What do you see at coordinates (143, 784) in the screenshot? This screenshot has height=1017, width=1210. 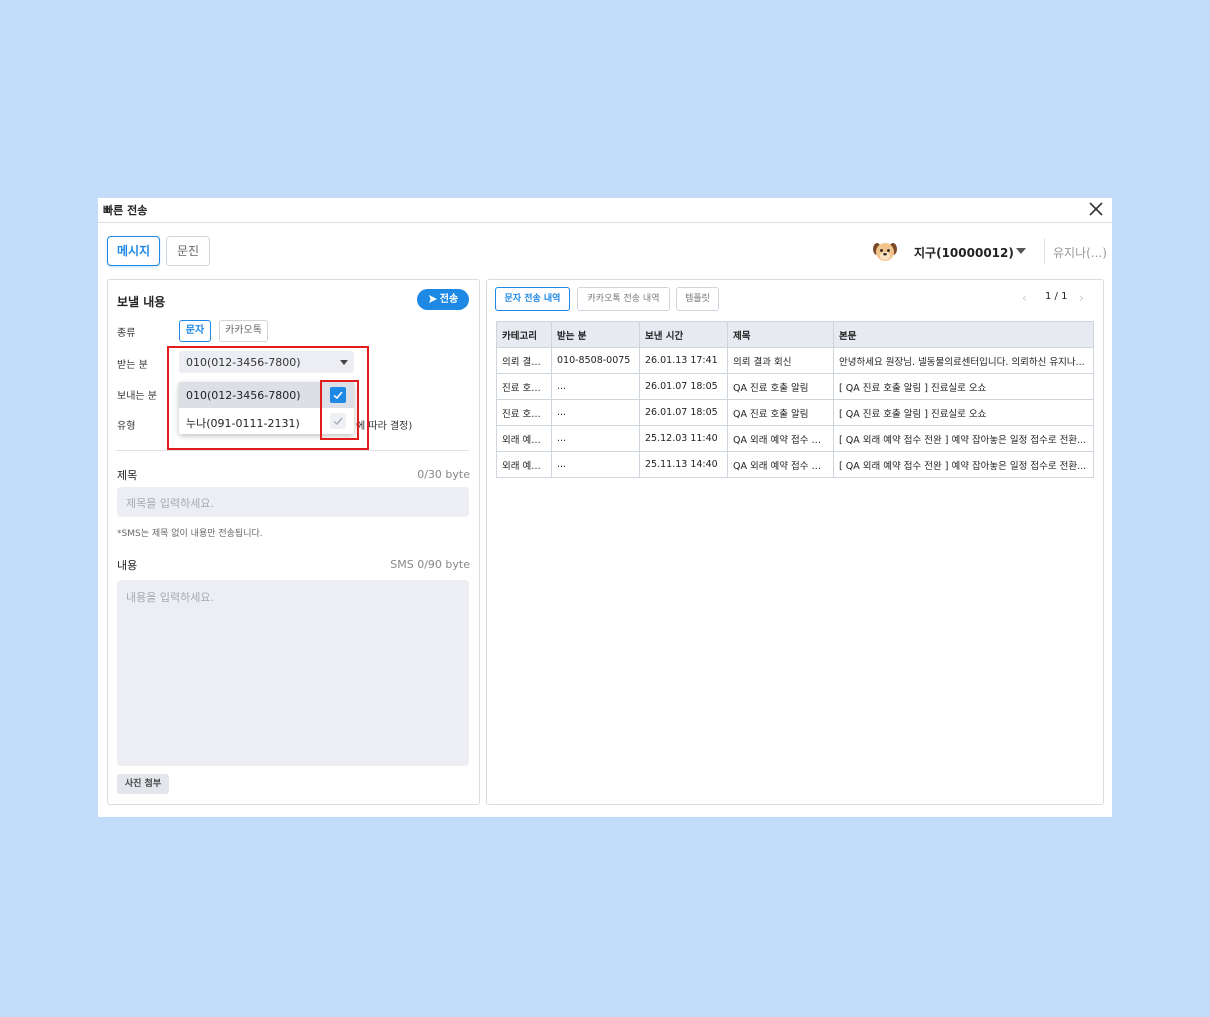 I see `attach-photo-button: 사진 첨부` at bounding box center [143, 784].